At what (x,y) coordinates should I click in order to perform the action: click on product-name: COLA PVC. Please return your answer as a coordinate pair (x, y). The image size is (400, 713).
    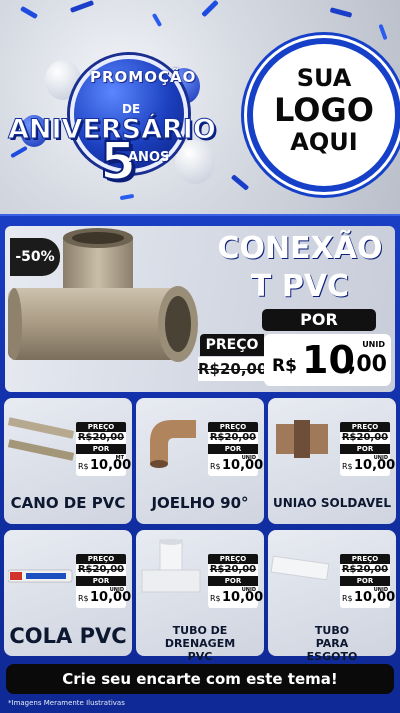
    Looking at the image, I should click on (68, 636).